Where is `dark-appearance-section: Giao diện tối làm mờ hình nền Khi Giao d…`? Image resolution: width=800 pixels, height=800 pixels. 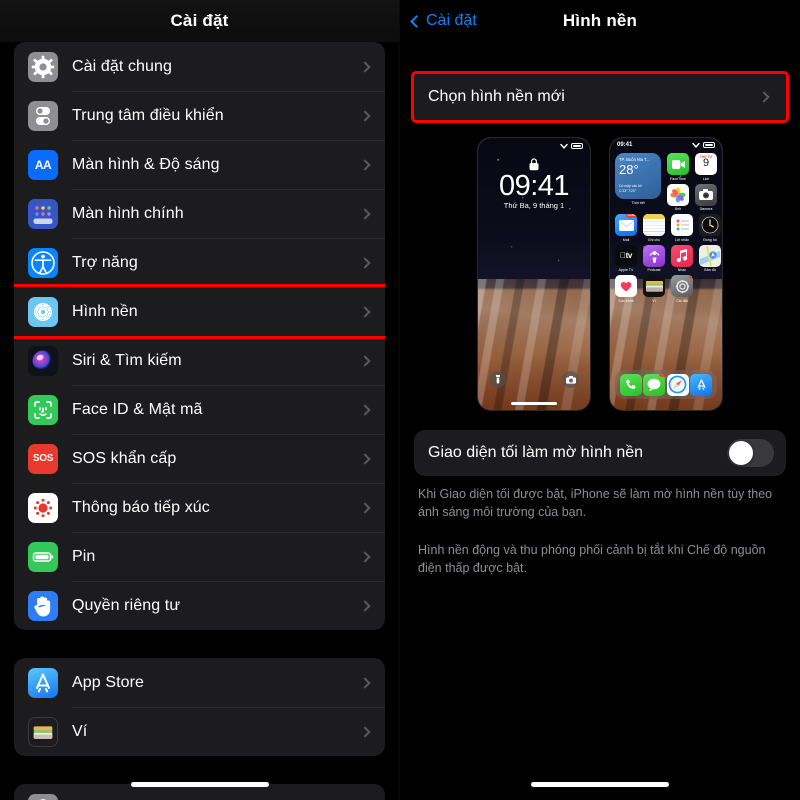 dark-appearance-section: Giao diện tối làm mờ hình nền Khi Giao d… is located at coordinates (600, 504).